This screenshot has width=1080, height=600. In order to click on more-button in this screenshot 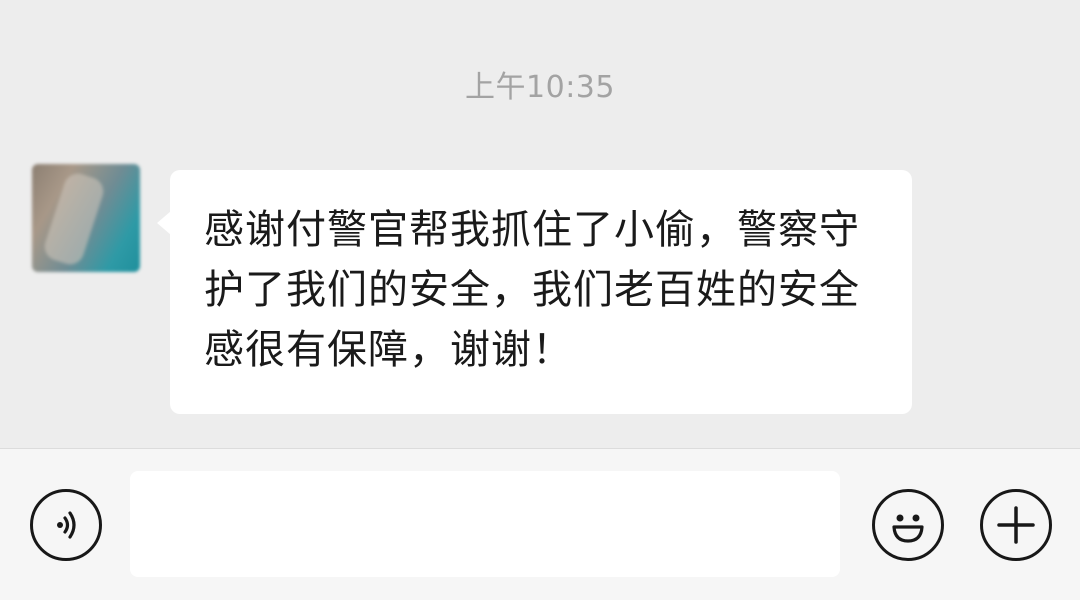, I will do `click(1016, 525)`.